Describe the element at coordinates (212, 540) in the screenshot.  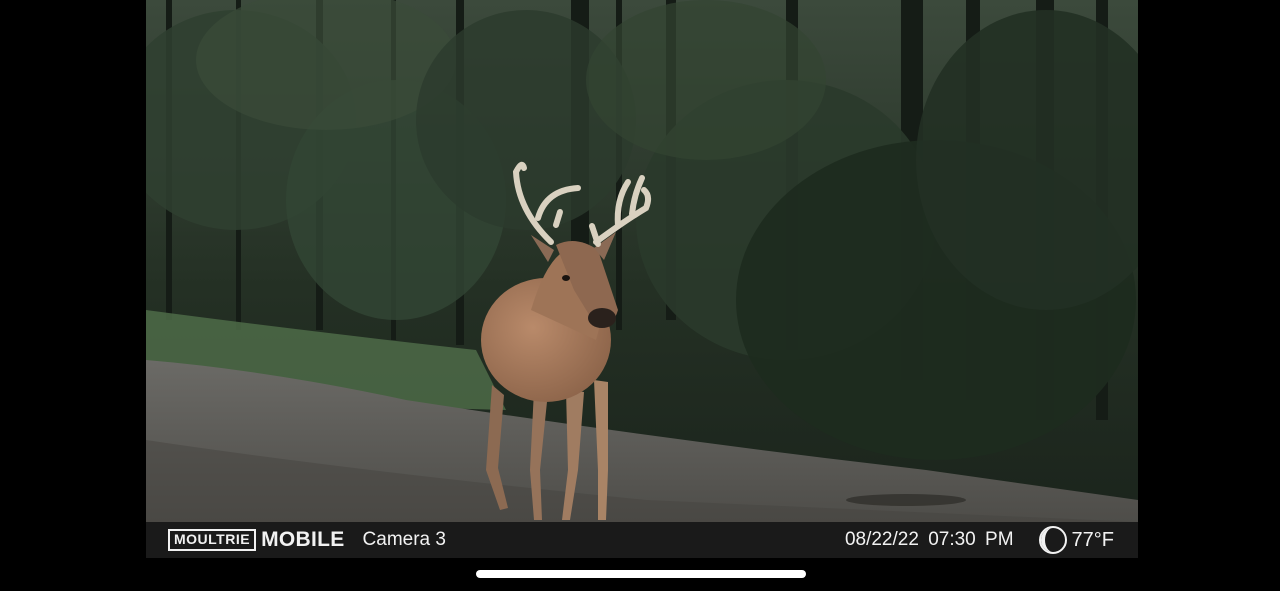
I see `brand-box-text: MOULTRIE` at that location.